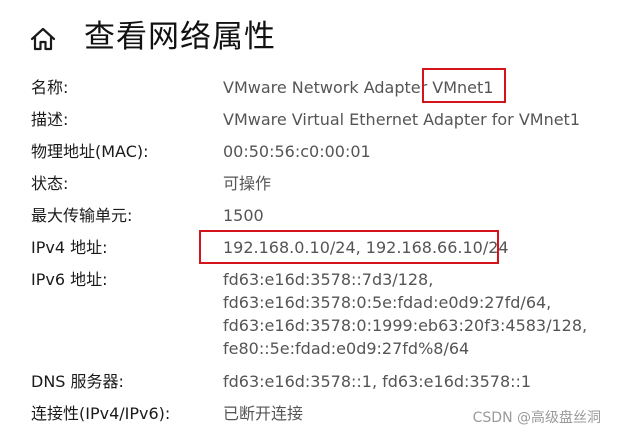 The width and height of the screenshot is (617, 437). What do you see at coordinates (243, 215) in the screenshot?
I see `mtu-value: 1500` at bounding box center [243, 215].